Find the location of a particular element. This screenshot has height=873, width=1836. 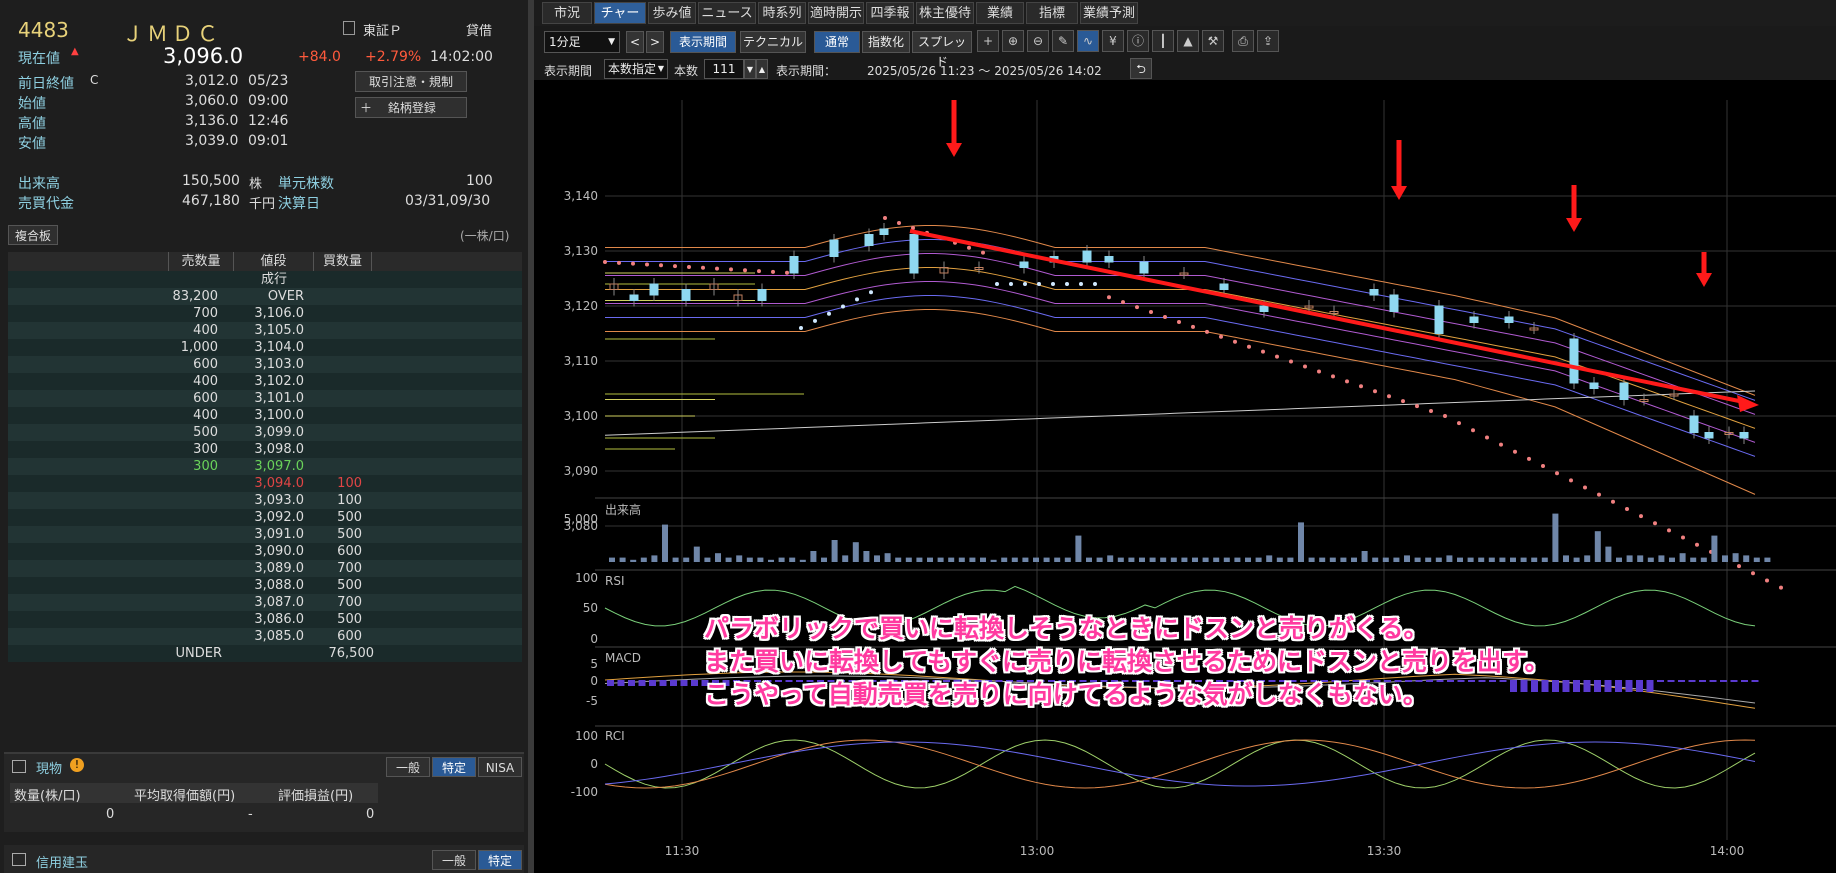

sell-qty: 400 is located at coordinates (205, 330).